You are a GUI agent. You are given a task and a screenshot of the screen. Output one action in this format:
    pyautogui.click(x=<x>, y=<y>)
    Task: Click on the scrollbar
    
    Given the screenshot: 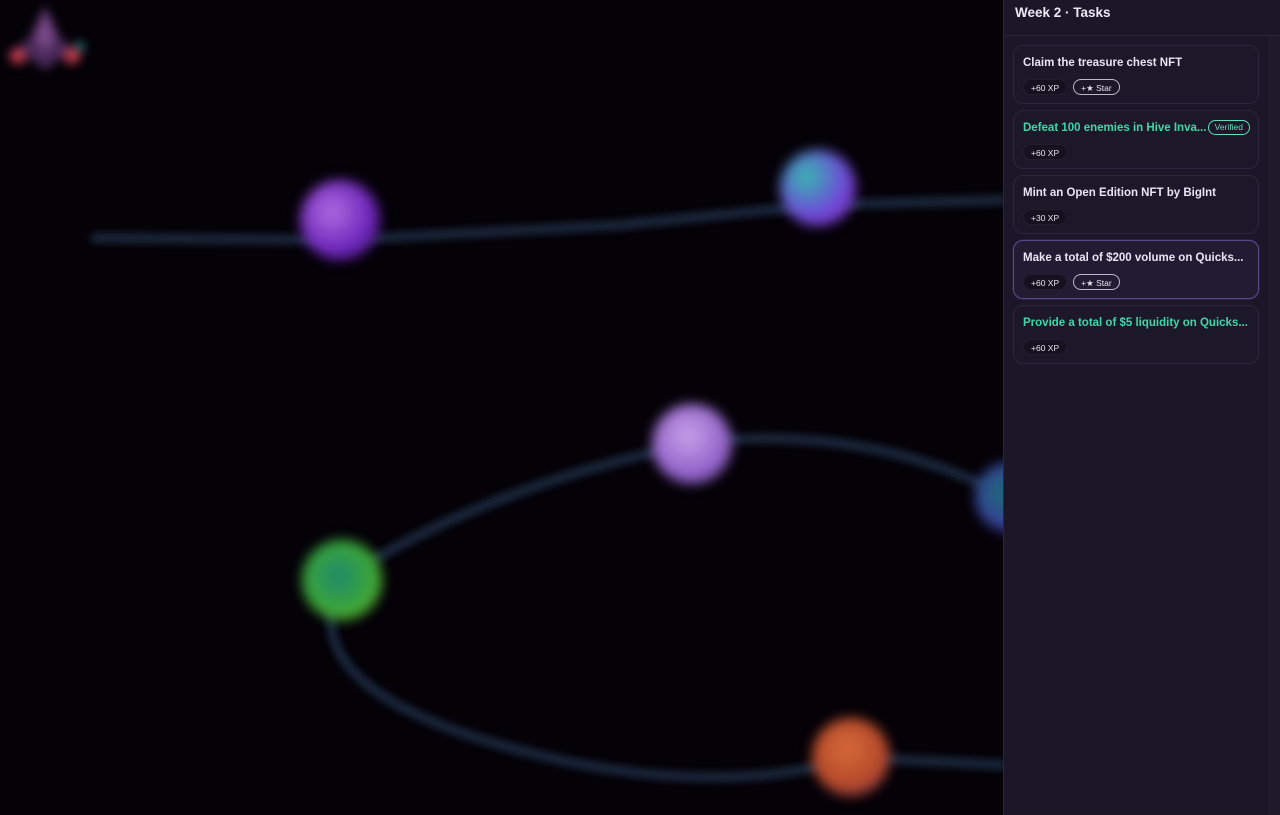 What is the action you would take?
    pyautogui.click(x=1274, y=425)
    